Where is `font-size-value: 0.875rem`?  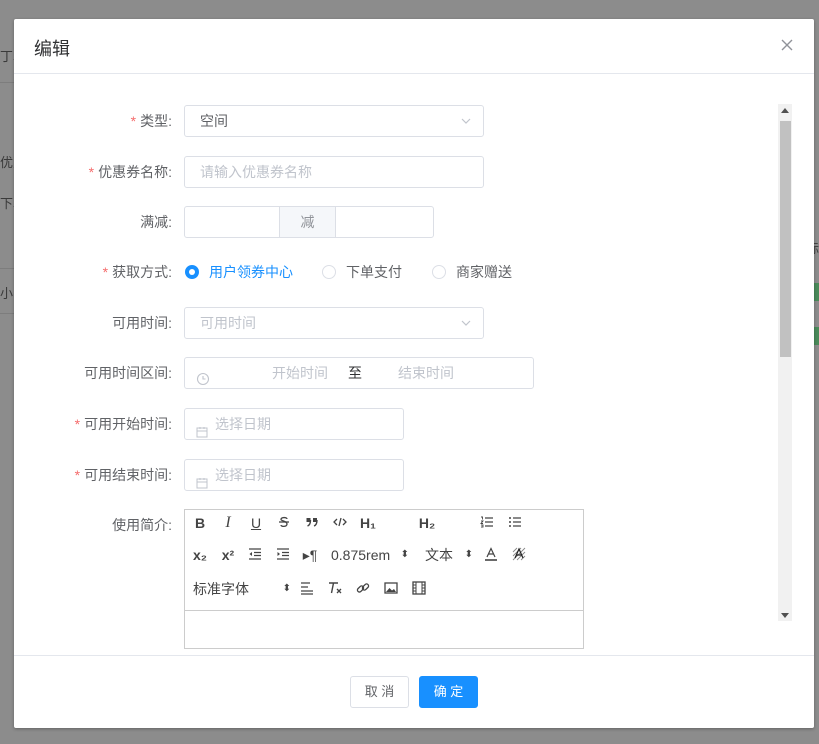
font-size-value: 0.875rem is located at coordinates (361, 555).